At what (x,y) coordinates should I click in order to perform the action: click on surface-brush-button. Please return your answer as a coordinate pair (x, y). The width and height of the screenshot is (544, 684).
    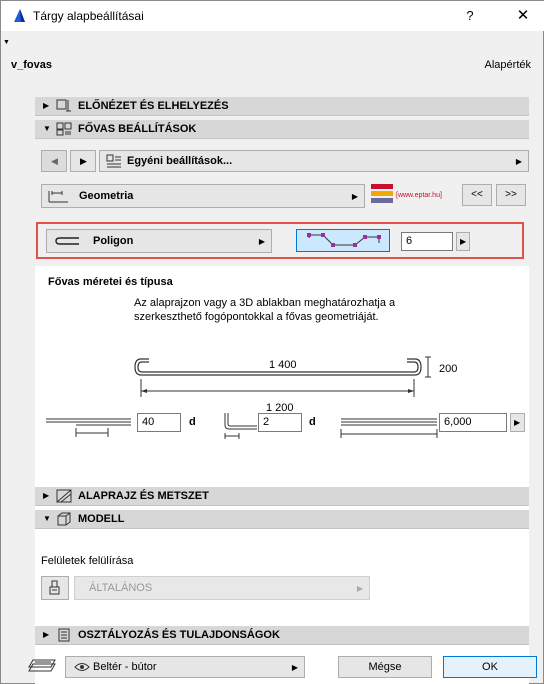
    Looking at the image, I should click on (55, 588).